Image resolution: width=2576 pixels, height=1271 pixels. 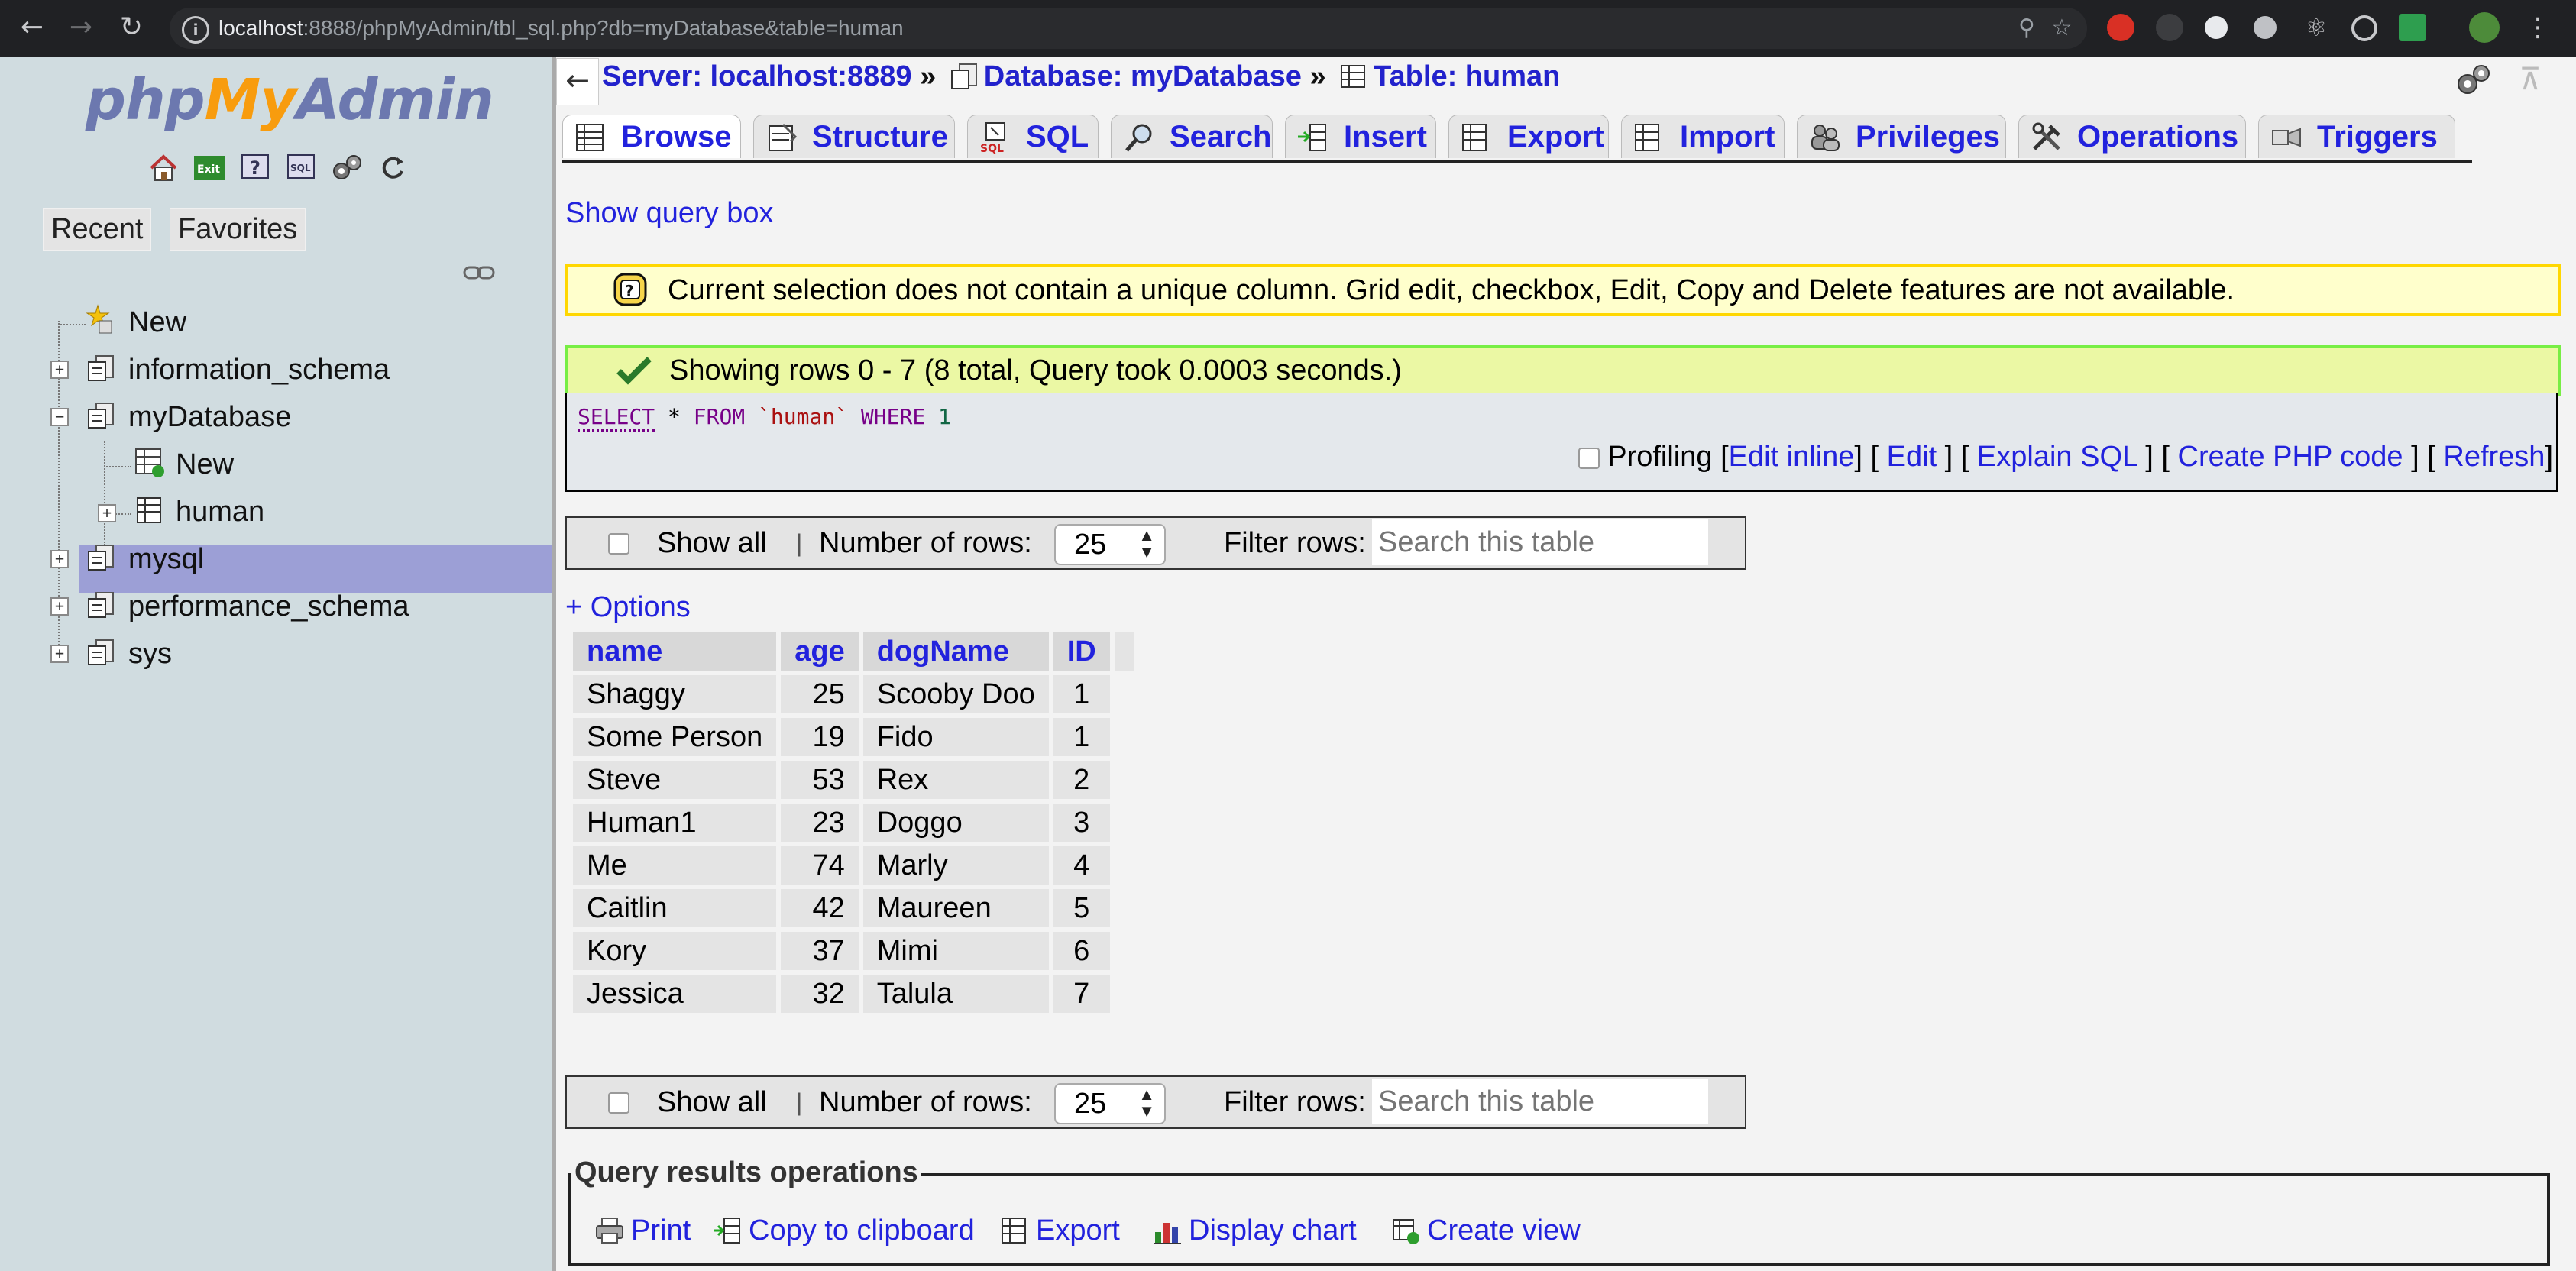 I want to click on show-query-box-link: Show query box, so click(x=669, y=214).